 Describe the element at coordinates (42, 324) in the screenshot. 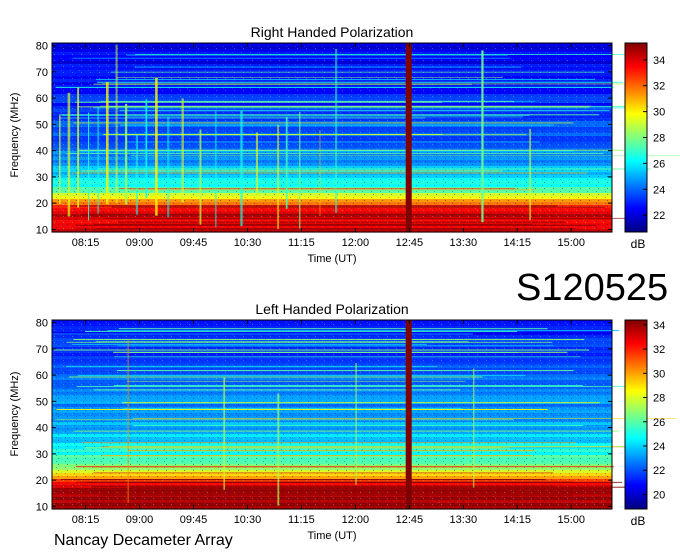

I see `y-tick-label: 80` at that location.